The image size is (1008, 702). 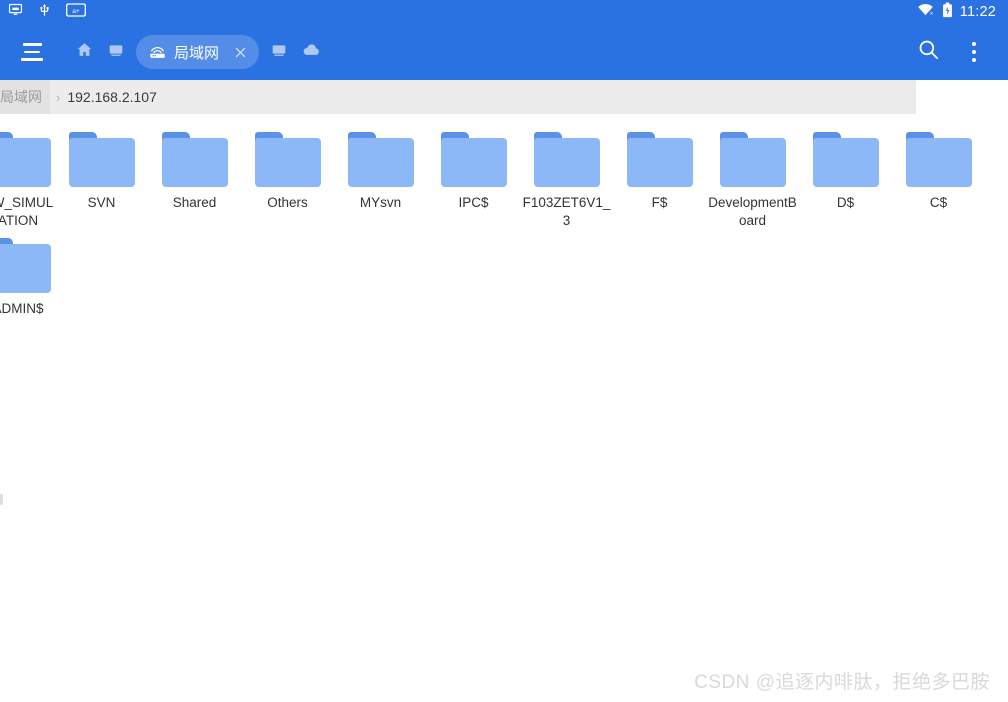 I want to click on header-actions, so click(x=951, y=52).